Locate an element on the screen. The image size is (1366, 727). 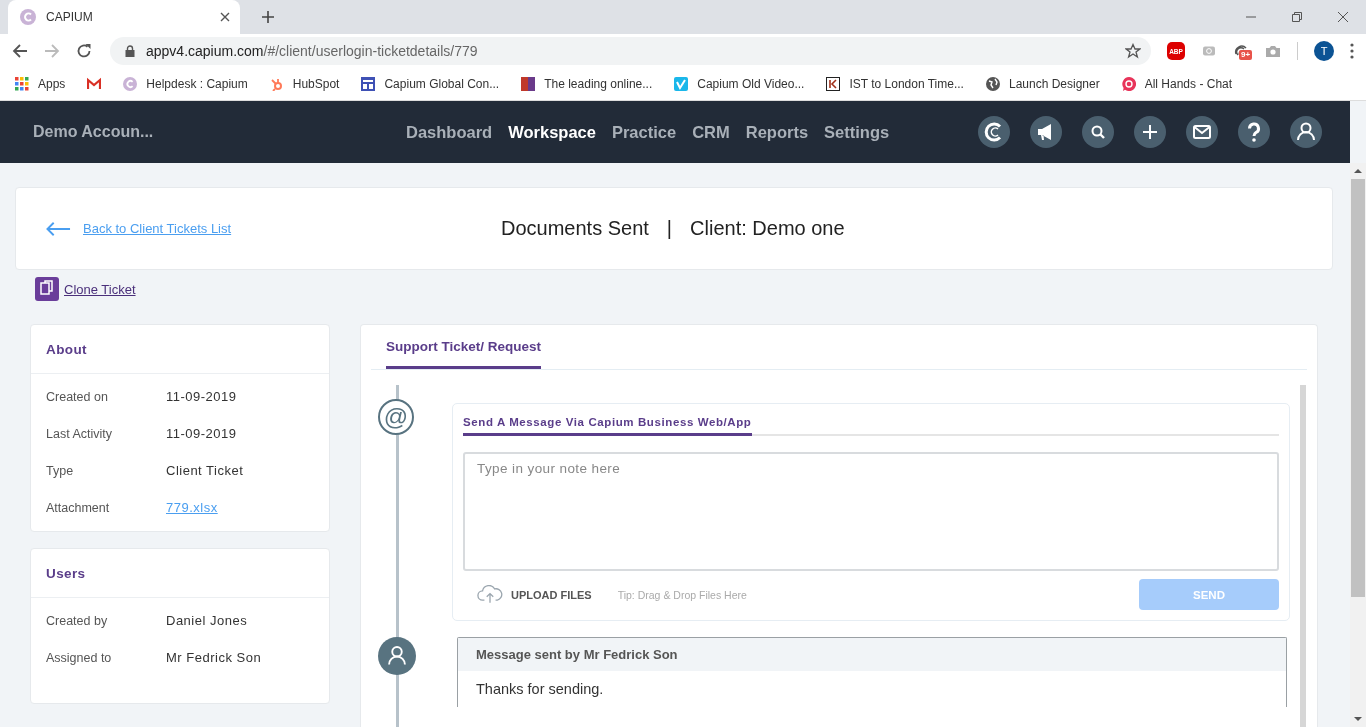
back-arrow-icon is located at coordinates (58, 228).